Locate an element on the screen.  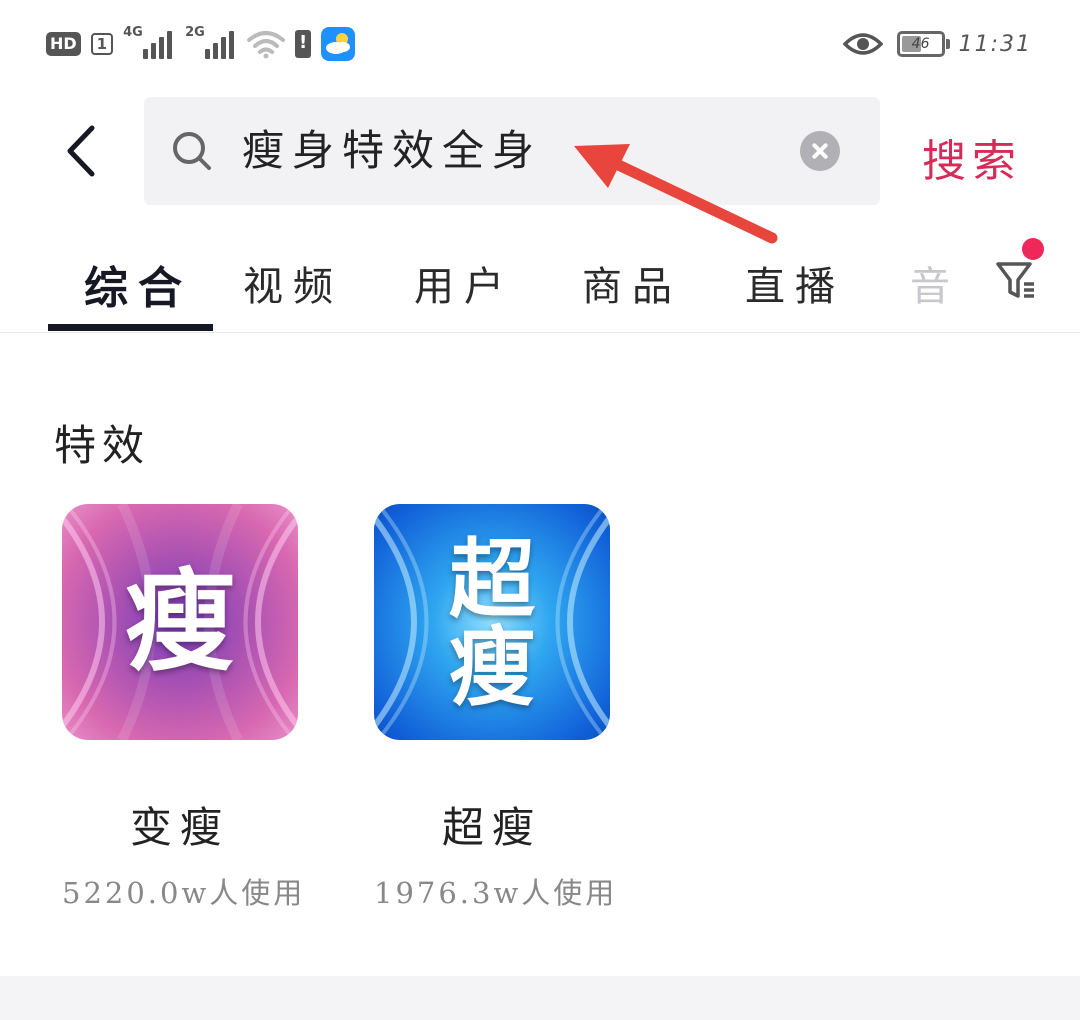
eye-icon is located at coordinates (862, 44).